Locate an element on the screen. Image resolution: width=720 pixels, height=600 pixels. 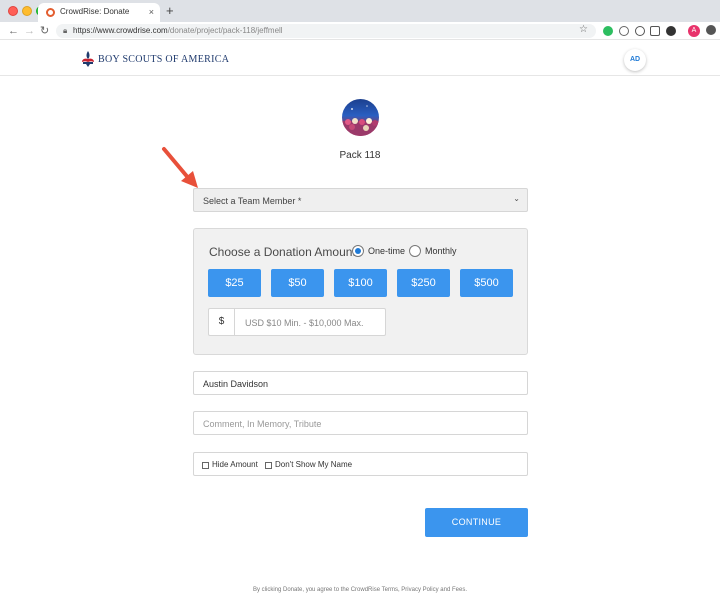
browser-tab: CrowdRise: Donate × is located at coordinates (99, 12).